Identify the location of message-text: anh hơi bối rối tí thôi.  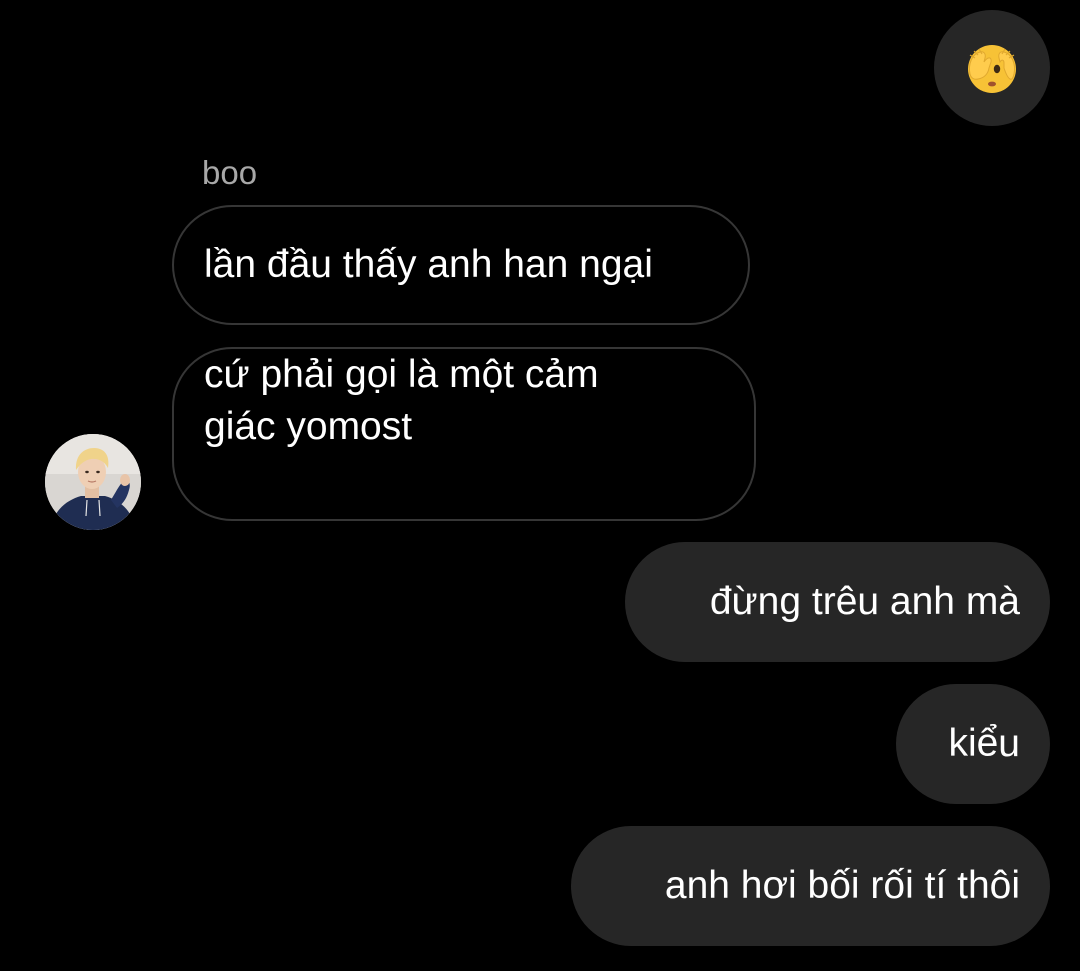
(842, 885).